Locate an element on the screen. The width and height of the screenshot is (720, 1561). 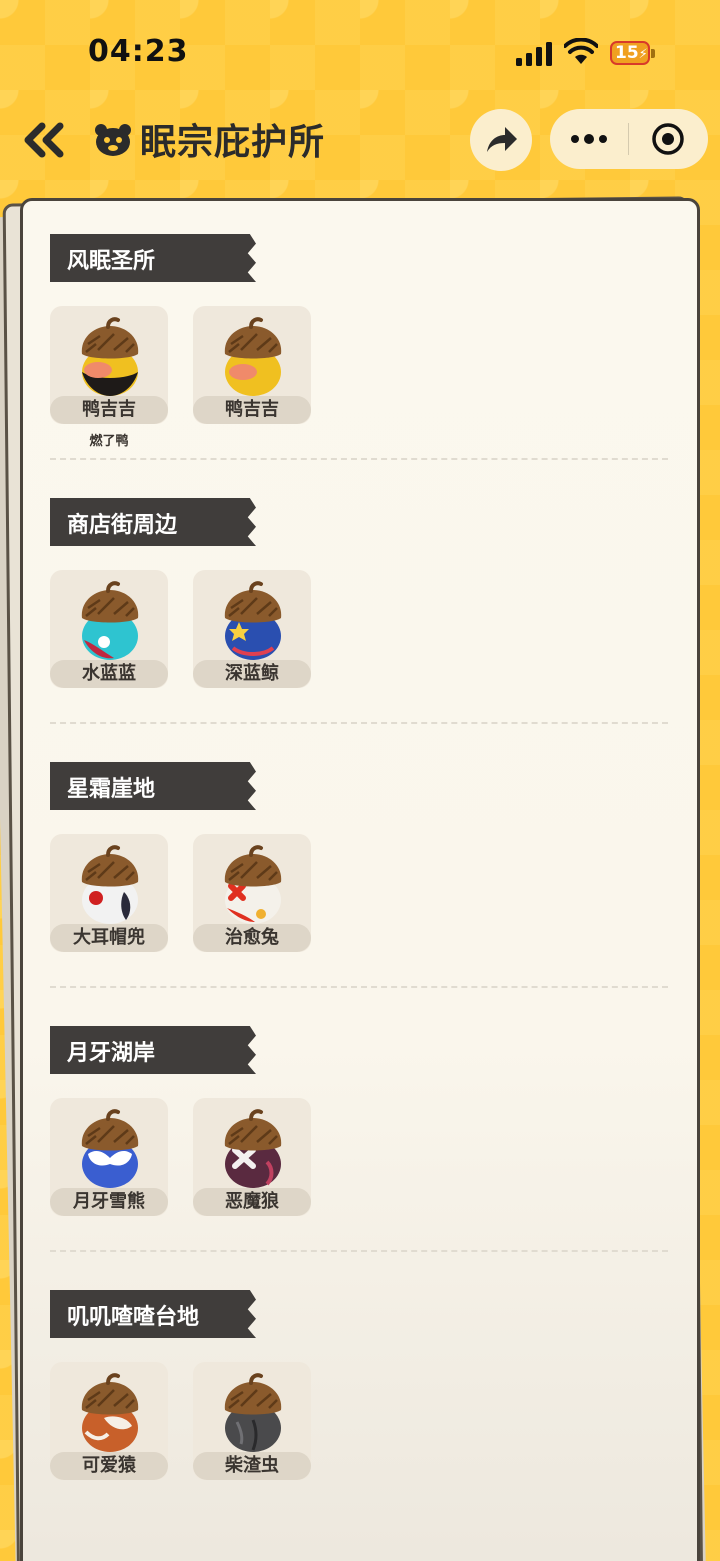
battery-cap is located at coordinates (653, 53).